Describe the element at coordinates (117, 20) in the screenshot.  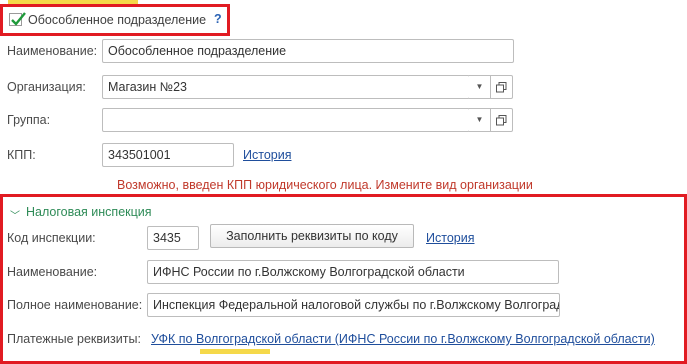
I see `separate-division-label: Обособленное подразделение` at that location.